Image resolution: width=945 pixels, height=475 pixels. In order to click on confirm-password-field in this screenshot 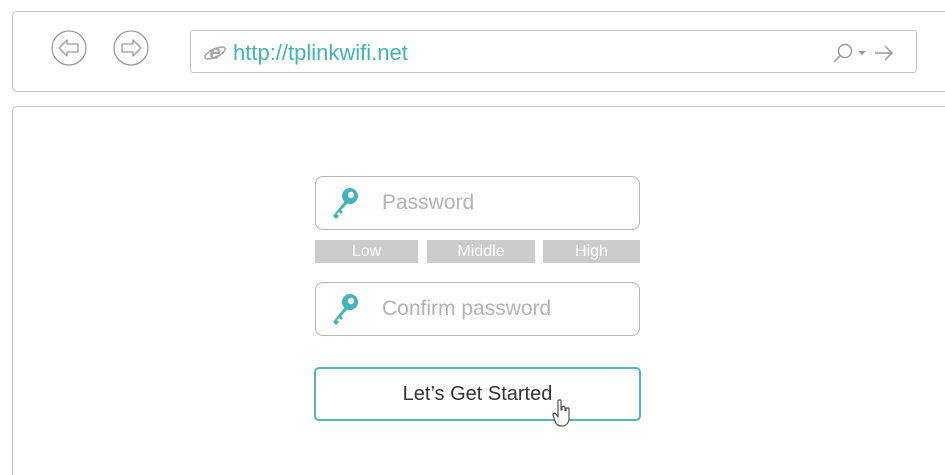, I will do `click(477, 309)`.